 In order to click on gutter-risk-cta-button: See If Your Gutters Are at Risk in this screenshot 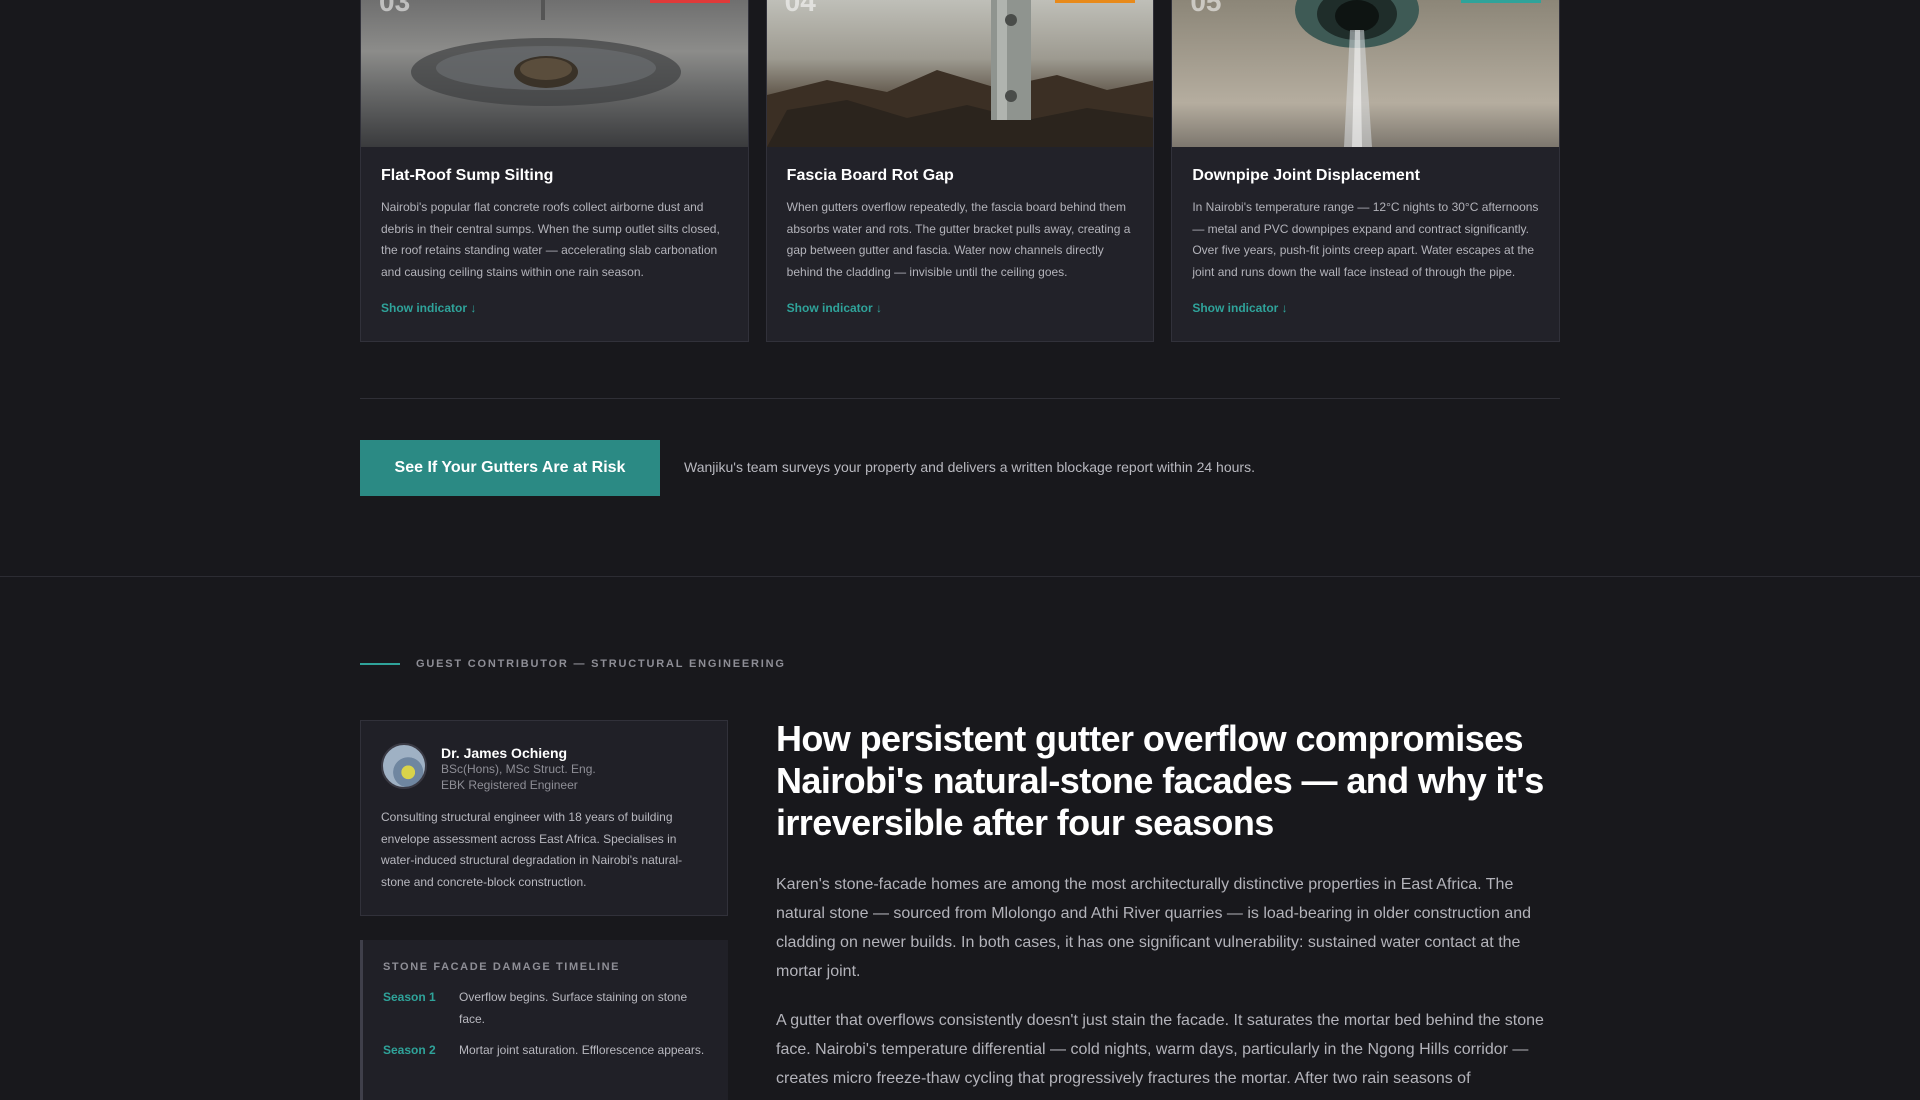, I will do `click(510, 468)`.